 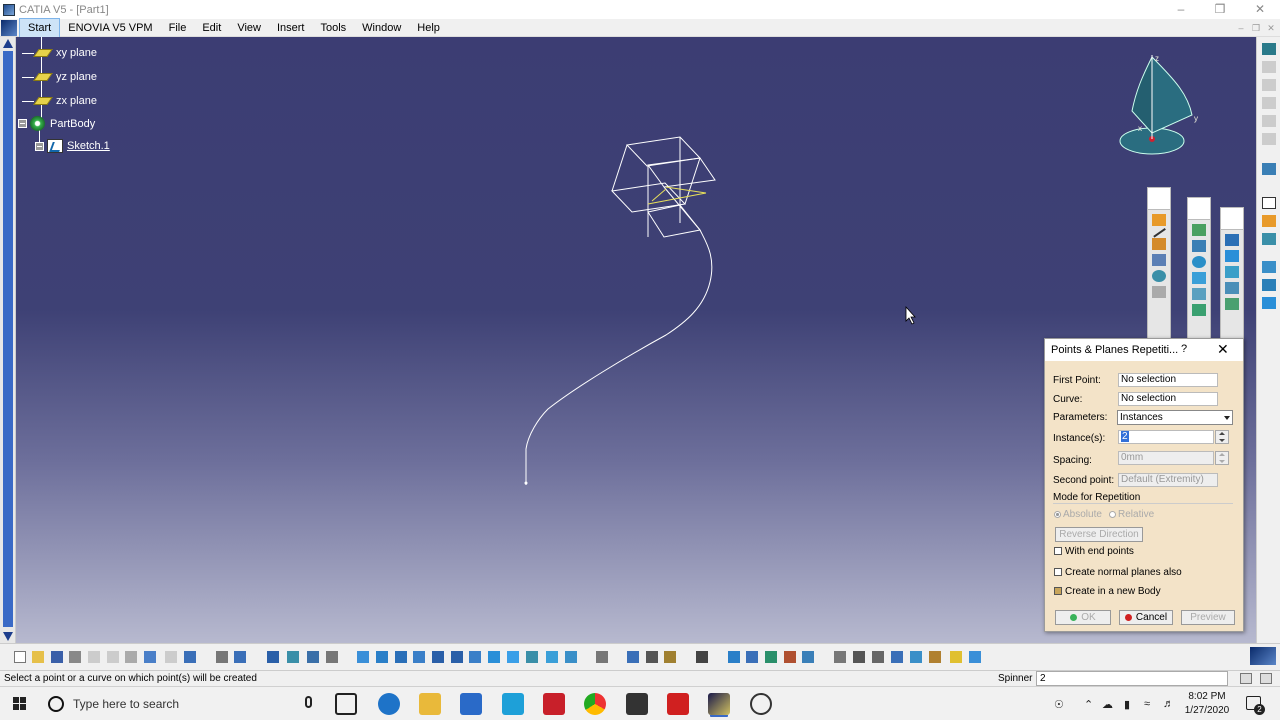 I want to click on tray-chevron-icon: ⌃, so click(x=1088, y=704).